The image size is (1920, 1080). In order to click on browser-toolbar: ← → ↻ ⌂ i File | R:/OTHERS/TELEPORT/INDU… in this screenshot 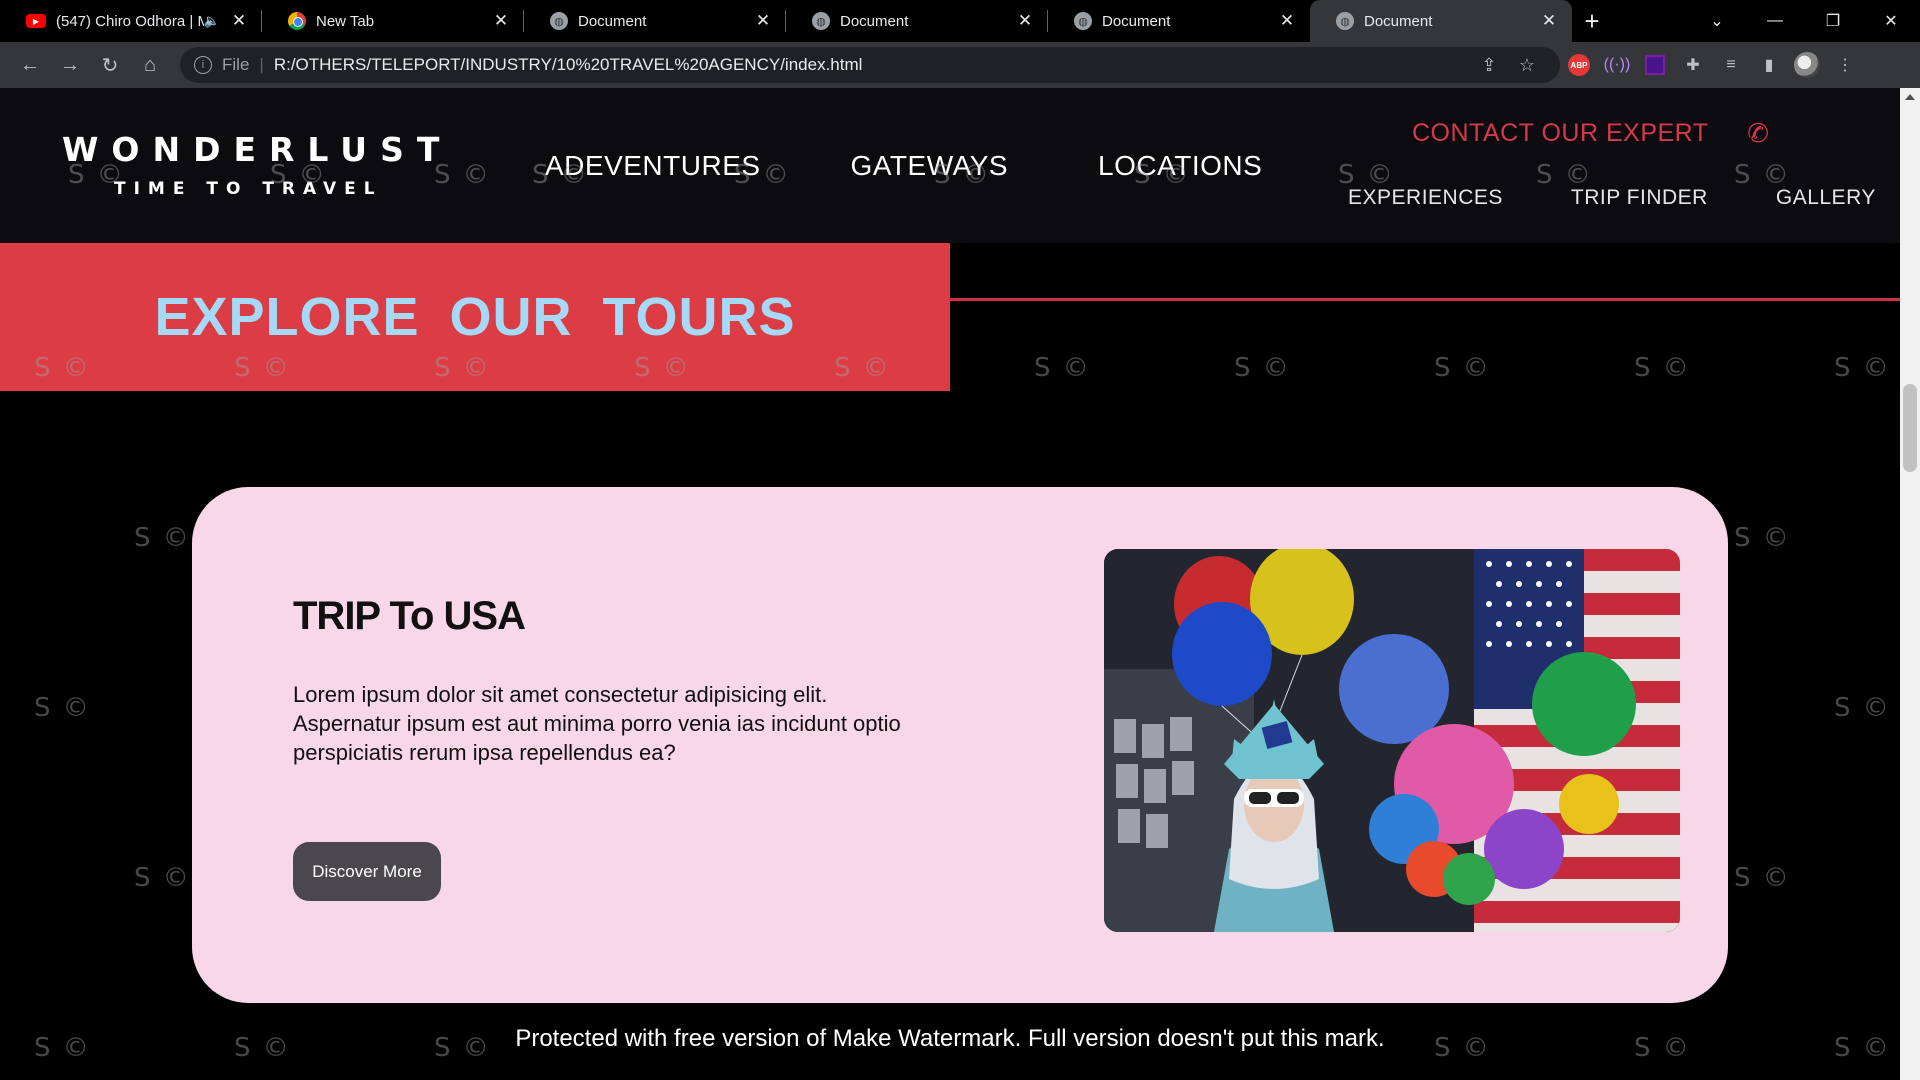, I will do `click(960, 65)`.